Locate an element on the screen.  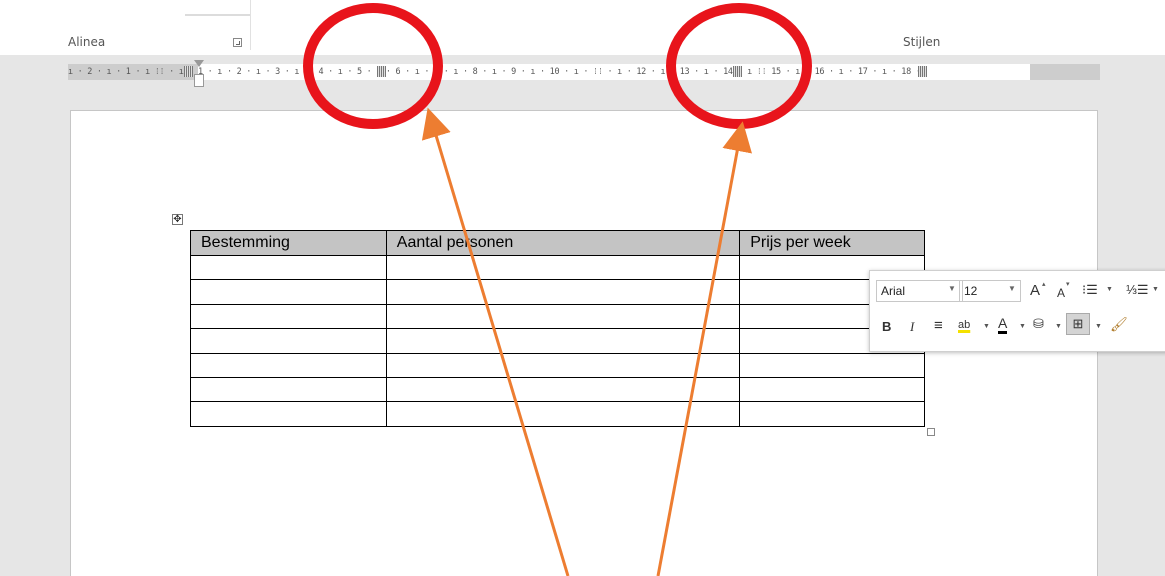
header-cell-bestemming: Bestemming is located at coordinates (288, 243).